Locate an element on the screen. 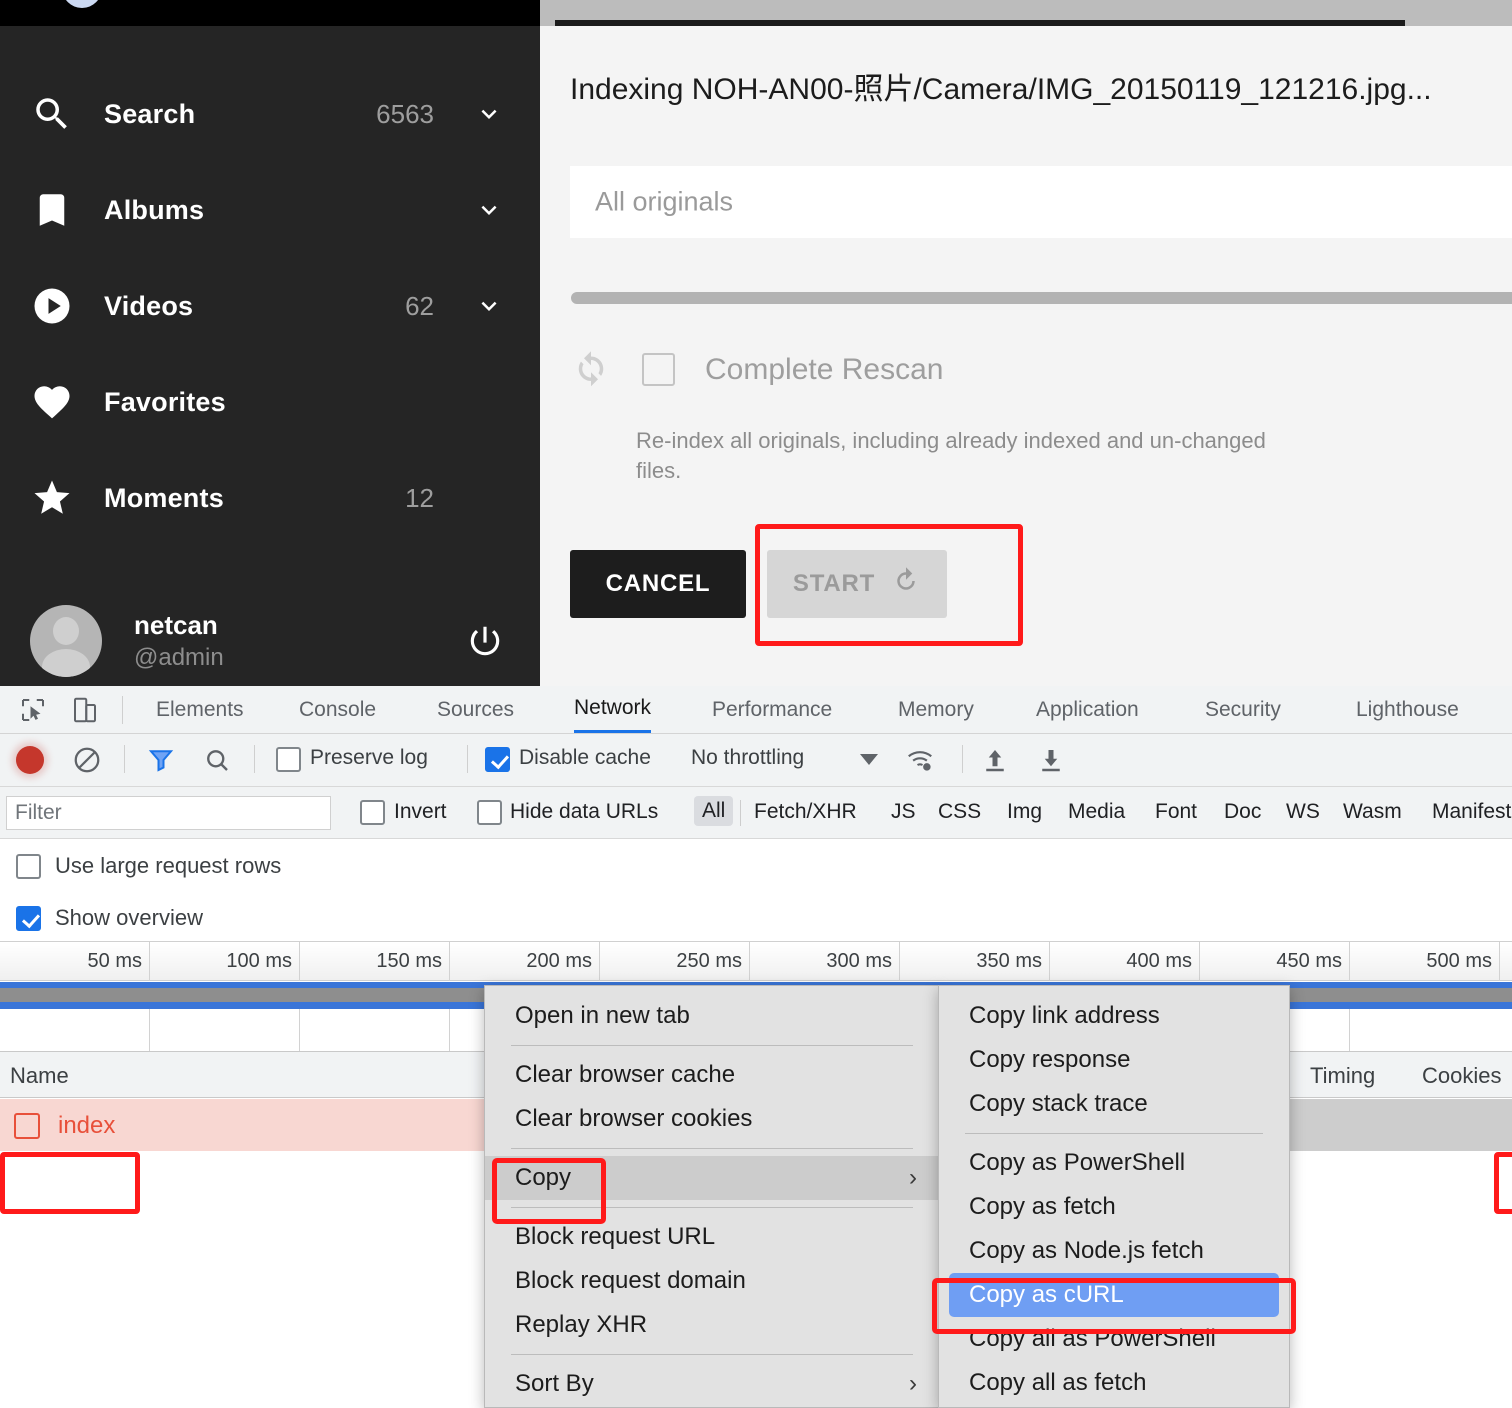 The height and width of the screenshot is (1408, 1512). download-arrow-icon is located at coordinates (1051, 760).